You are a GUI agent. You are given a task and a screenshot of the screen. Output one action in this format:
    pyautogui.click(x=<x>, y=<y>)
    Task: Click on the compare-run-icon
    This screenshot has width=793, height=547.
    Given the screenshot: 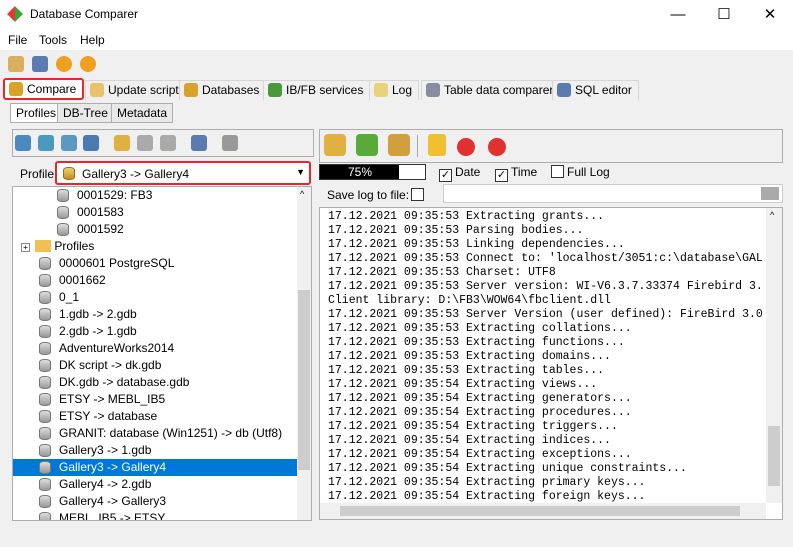 What is the action you would take?
    pyautogui.click(x=335, y=145)
    